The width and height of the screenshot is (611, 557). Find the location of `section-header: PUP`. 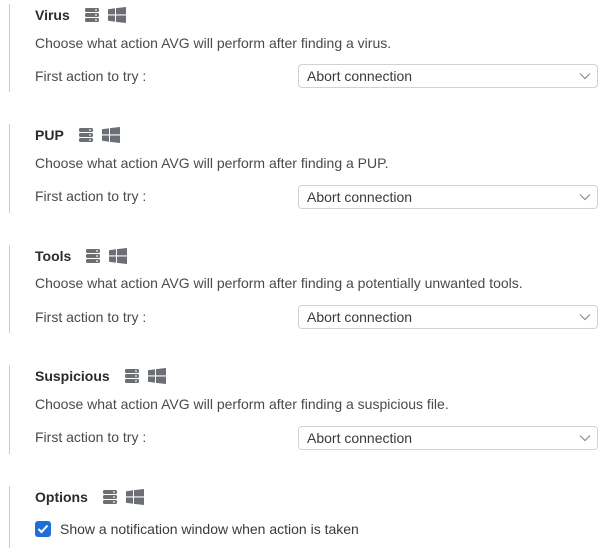

section-header: PUP is located at coordinates (81, 135).